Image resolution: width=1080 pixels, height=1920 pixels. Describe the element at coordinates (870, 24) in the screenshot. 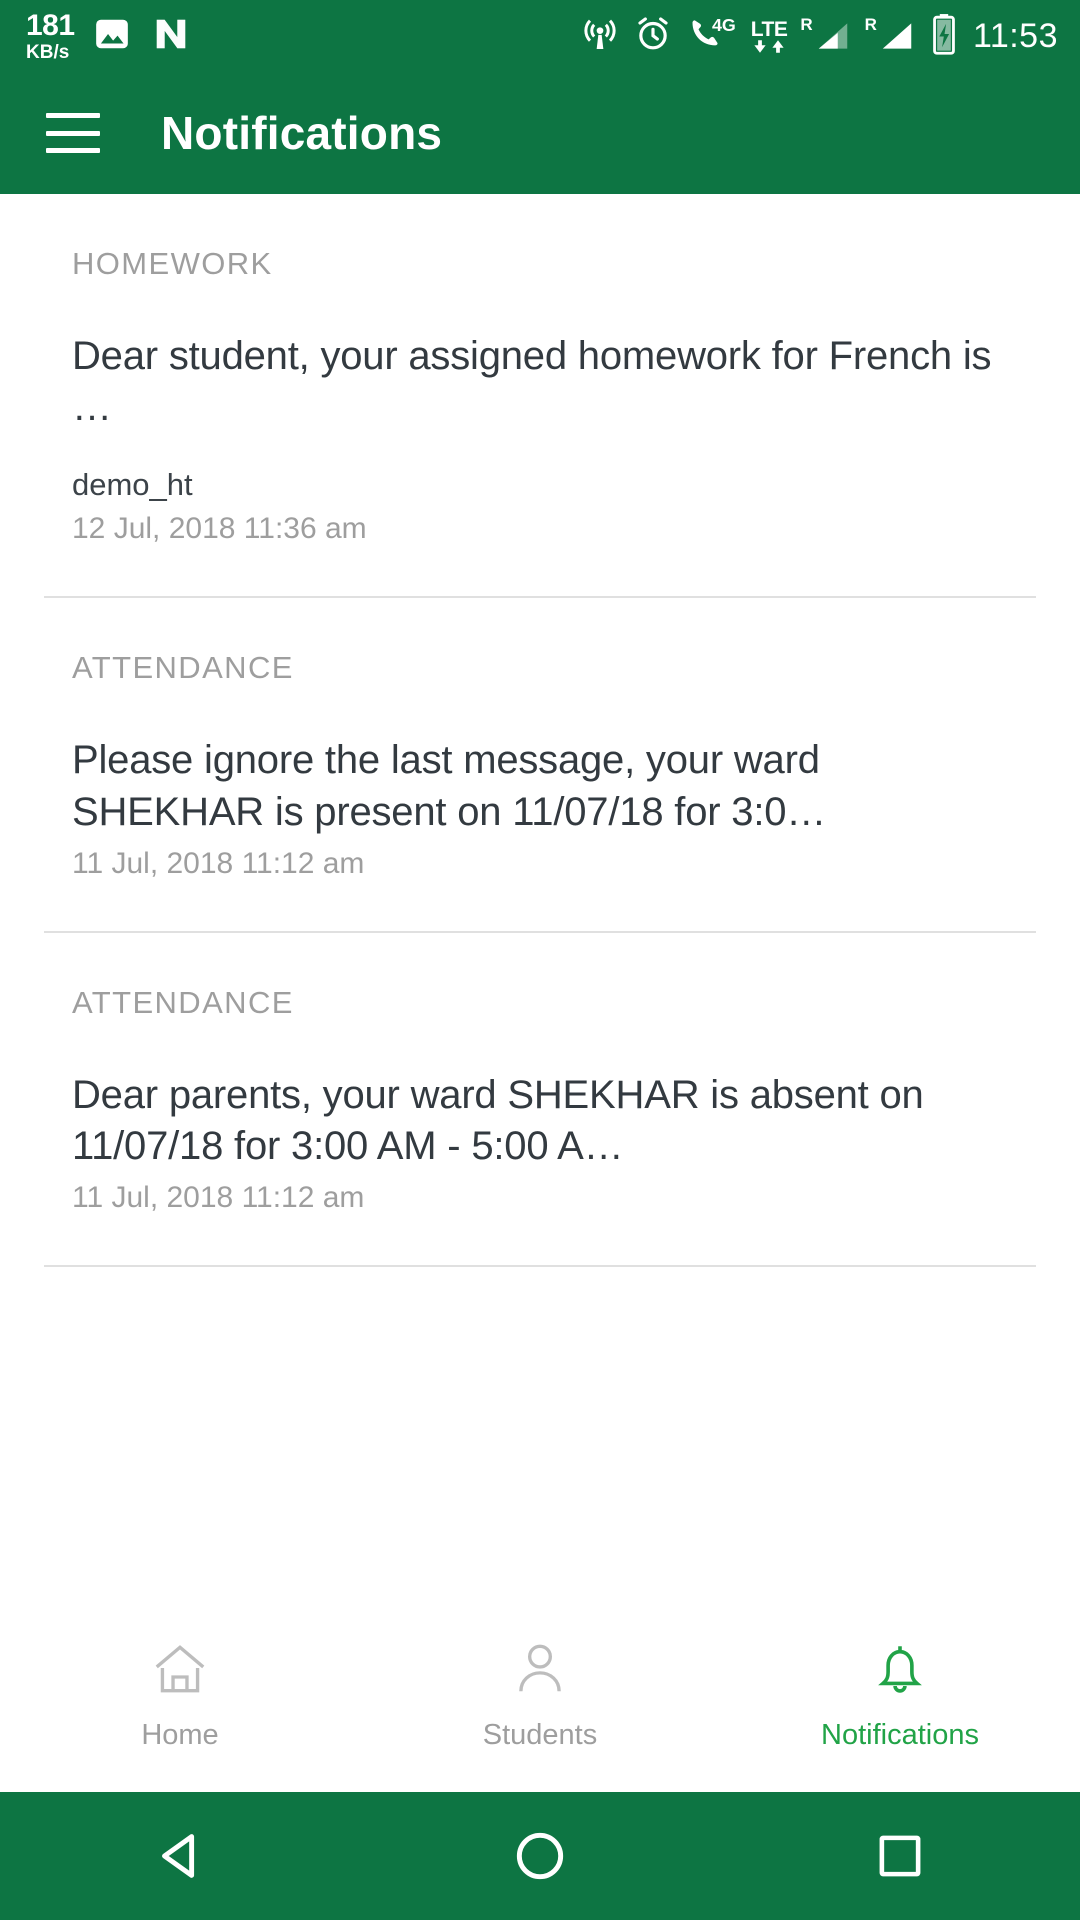

I see `roaming-label-2: R` at that location.